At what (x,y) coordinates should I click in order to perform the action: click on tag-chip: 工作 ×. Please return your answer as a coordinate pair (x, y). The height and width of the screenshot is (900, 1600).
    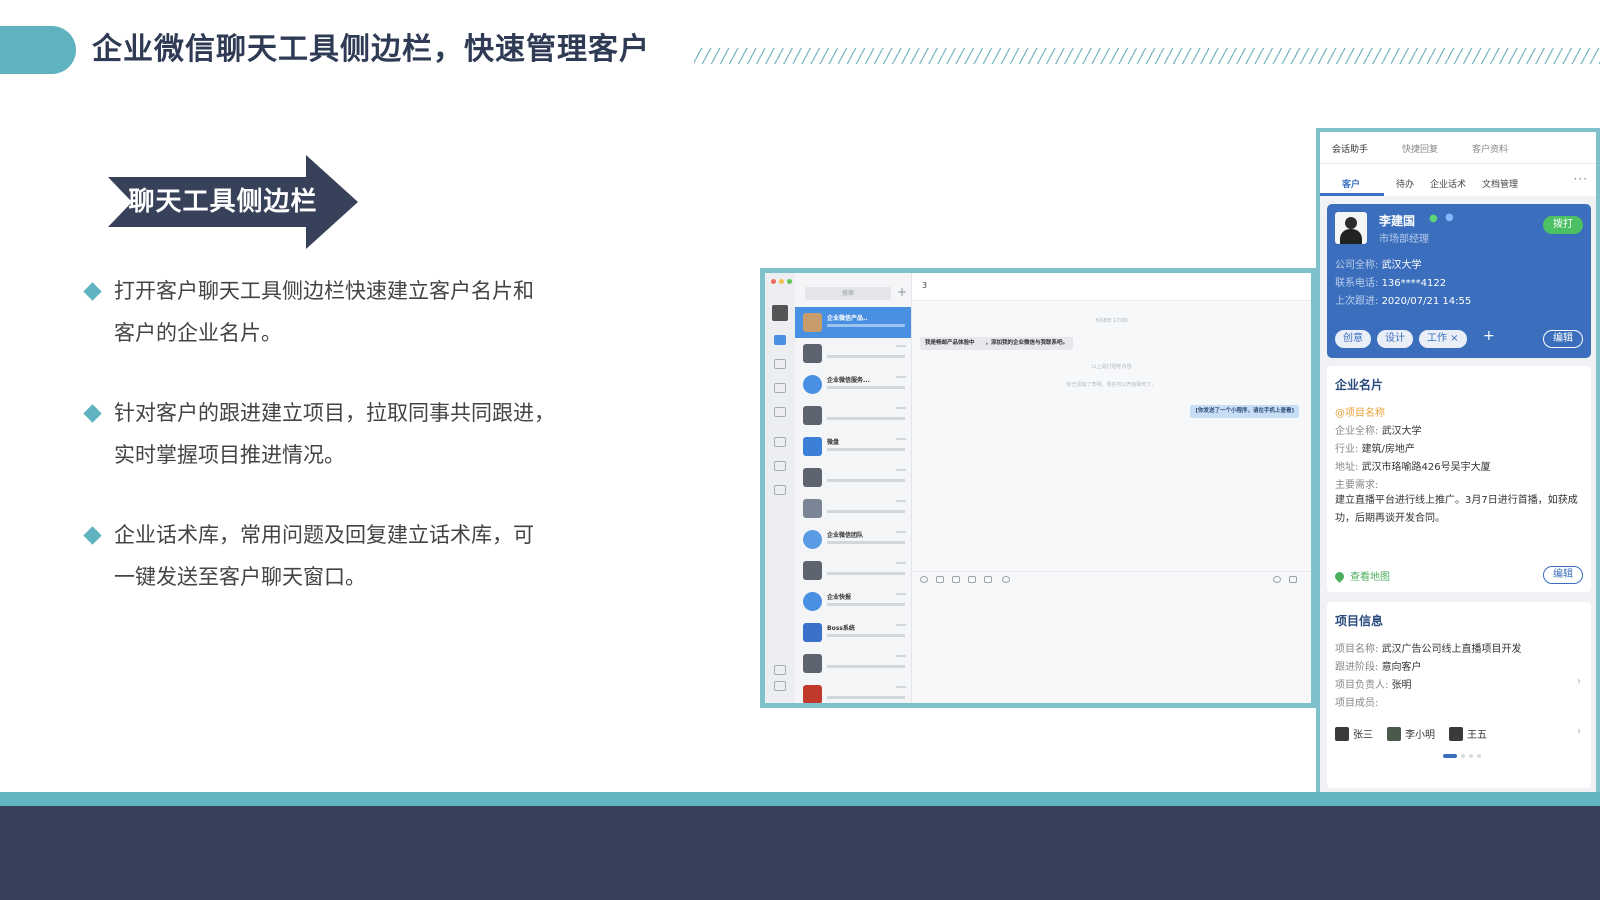
    Looking at the image, I should click on (1443, 339).